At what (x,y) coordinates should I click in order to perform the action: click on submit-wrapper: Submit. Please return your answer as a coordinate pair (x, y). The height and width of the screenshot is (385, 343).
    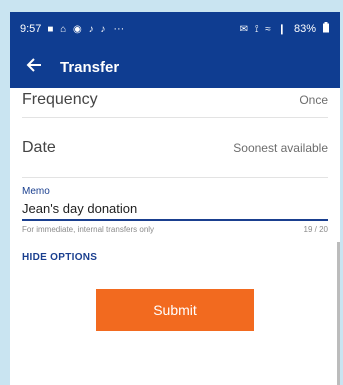
    Looking at the image, I should click on (175, 310).